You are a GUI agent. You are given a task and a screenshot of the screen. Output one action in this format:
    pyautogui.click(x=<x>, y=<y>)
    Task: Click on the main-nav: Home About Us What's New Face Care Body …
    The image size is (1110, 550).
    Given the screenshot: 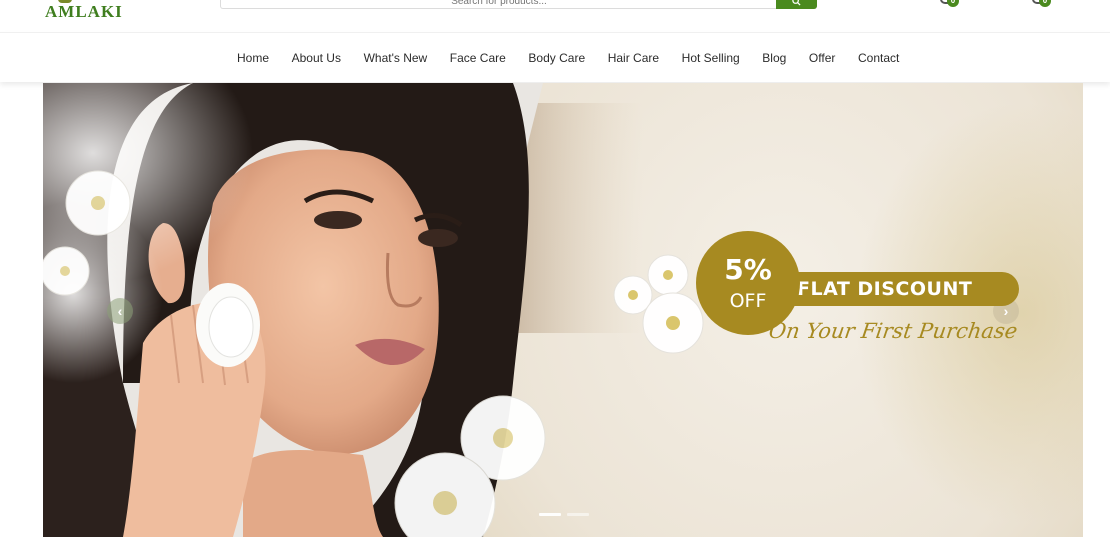 What is the action you would take?
    pyautogui.click(x=555, y=57)
    